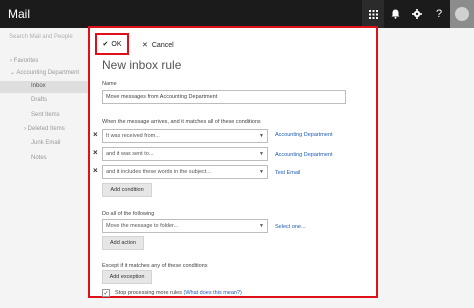 The width and height of the screenshot is (474, 308). What do you see at coordinates (128, 214) in the screenshot?
I see `actions-label: Do all of the following` at bounding box center [128, 214].